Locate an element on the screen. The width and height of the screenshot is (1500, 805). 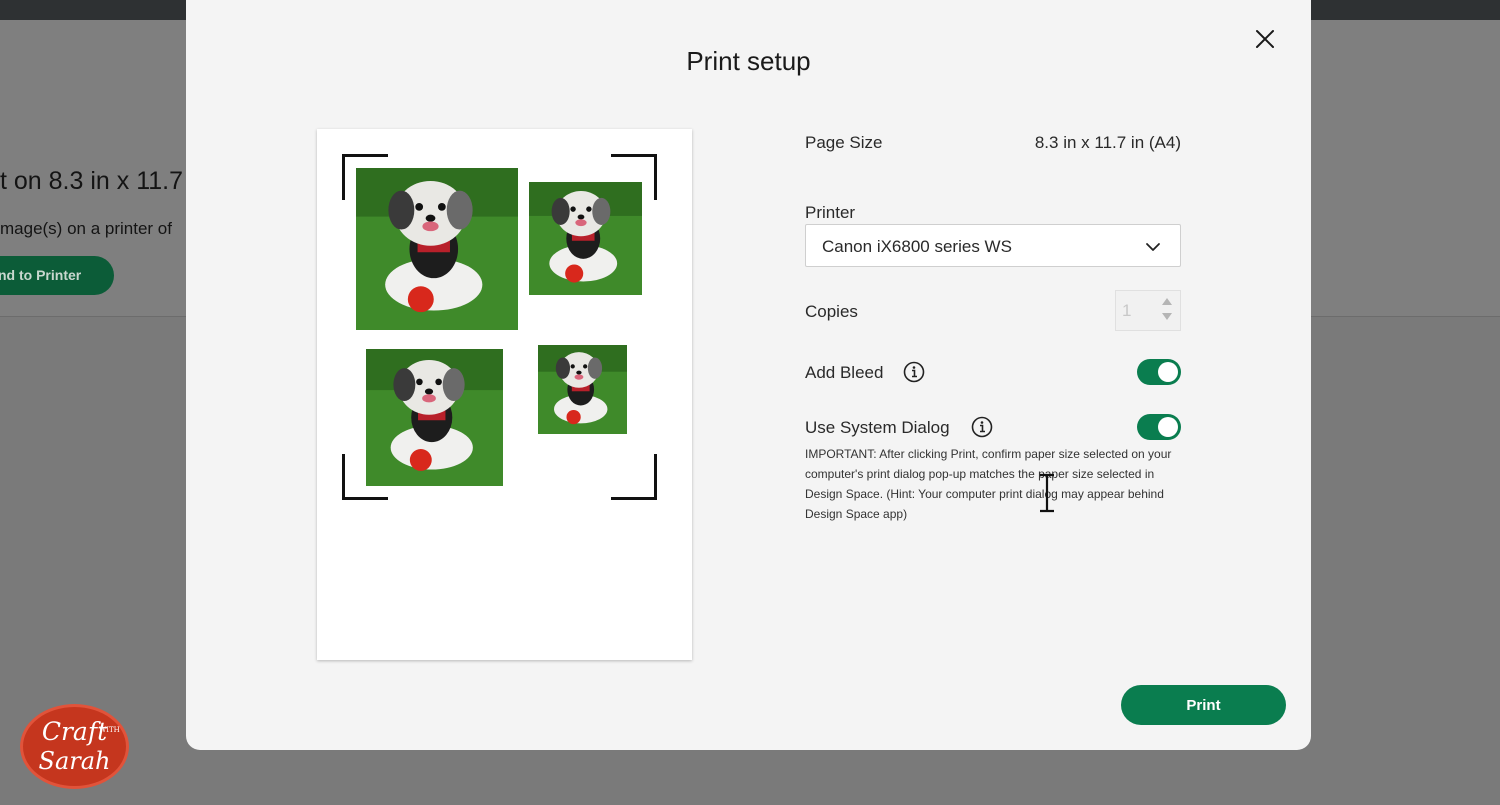
arrow-up-icon is located at coordinates (1167, 301).